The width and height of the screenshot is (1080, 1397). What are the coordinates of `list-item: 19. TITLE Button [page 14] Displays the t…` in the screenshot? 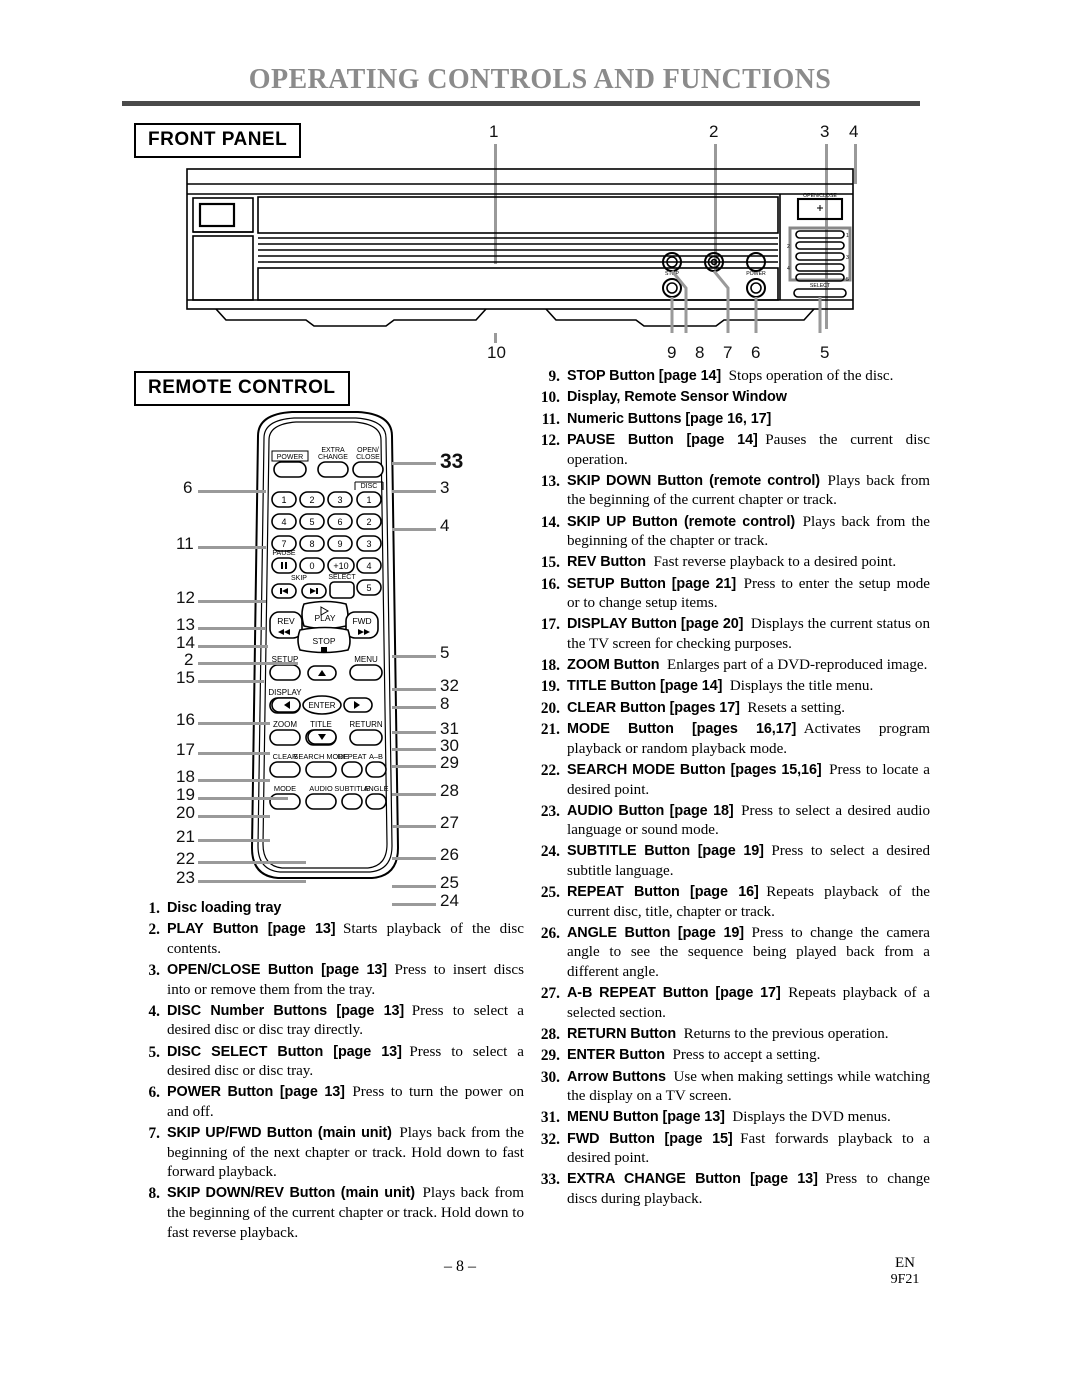 It's located at (732, 687).